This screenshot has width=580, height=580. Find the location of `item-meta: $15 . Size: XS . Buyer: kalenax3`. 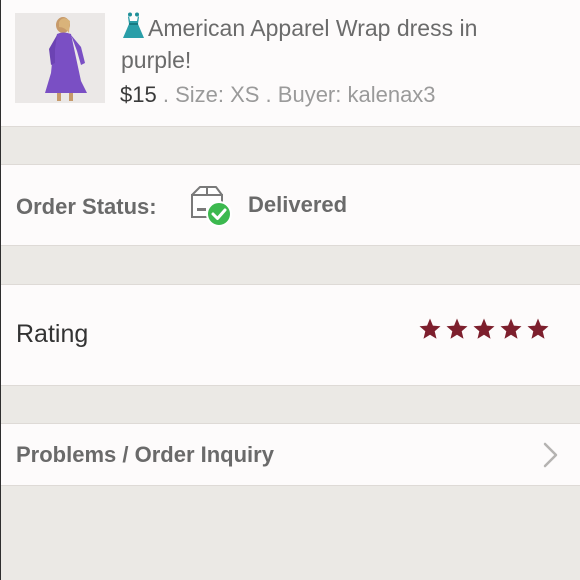

item-meta: $15 . Size: XS . Buyer: kalenax3 is located at coordinates (278, 95).